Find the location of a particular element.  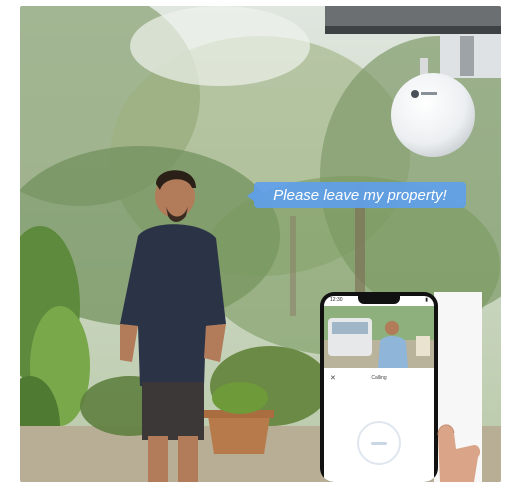

call-title: Calling is located at coordinates (379, 378).